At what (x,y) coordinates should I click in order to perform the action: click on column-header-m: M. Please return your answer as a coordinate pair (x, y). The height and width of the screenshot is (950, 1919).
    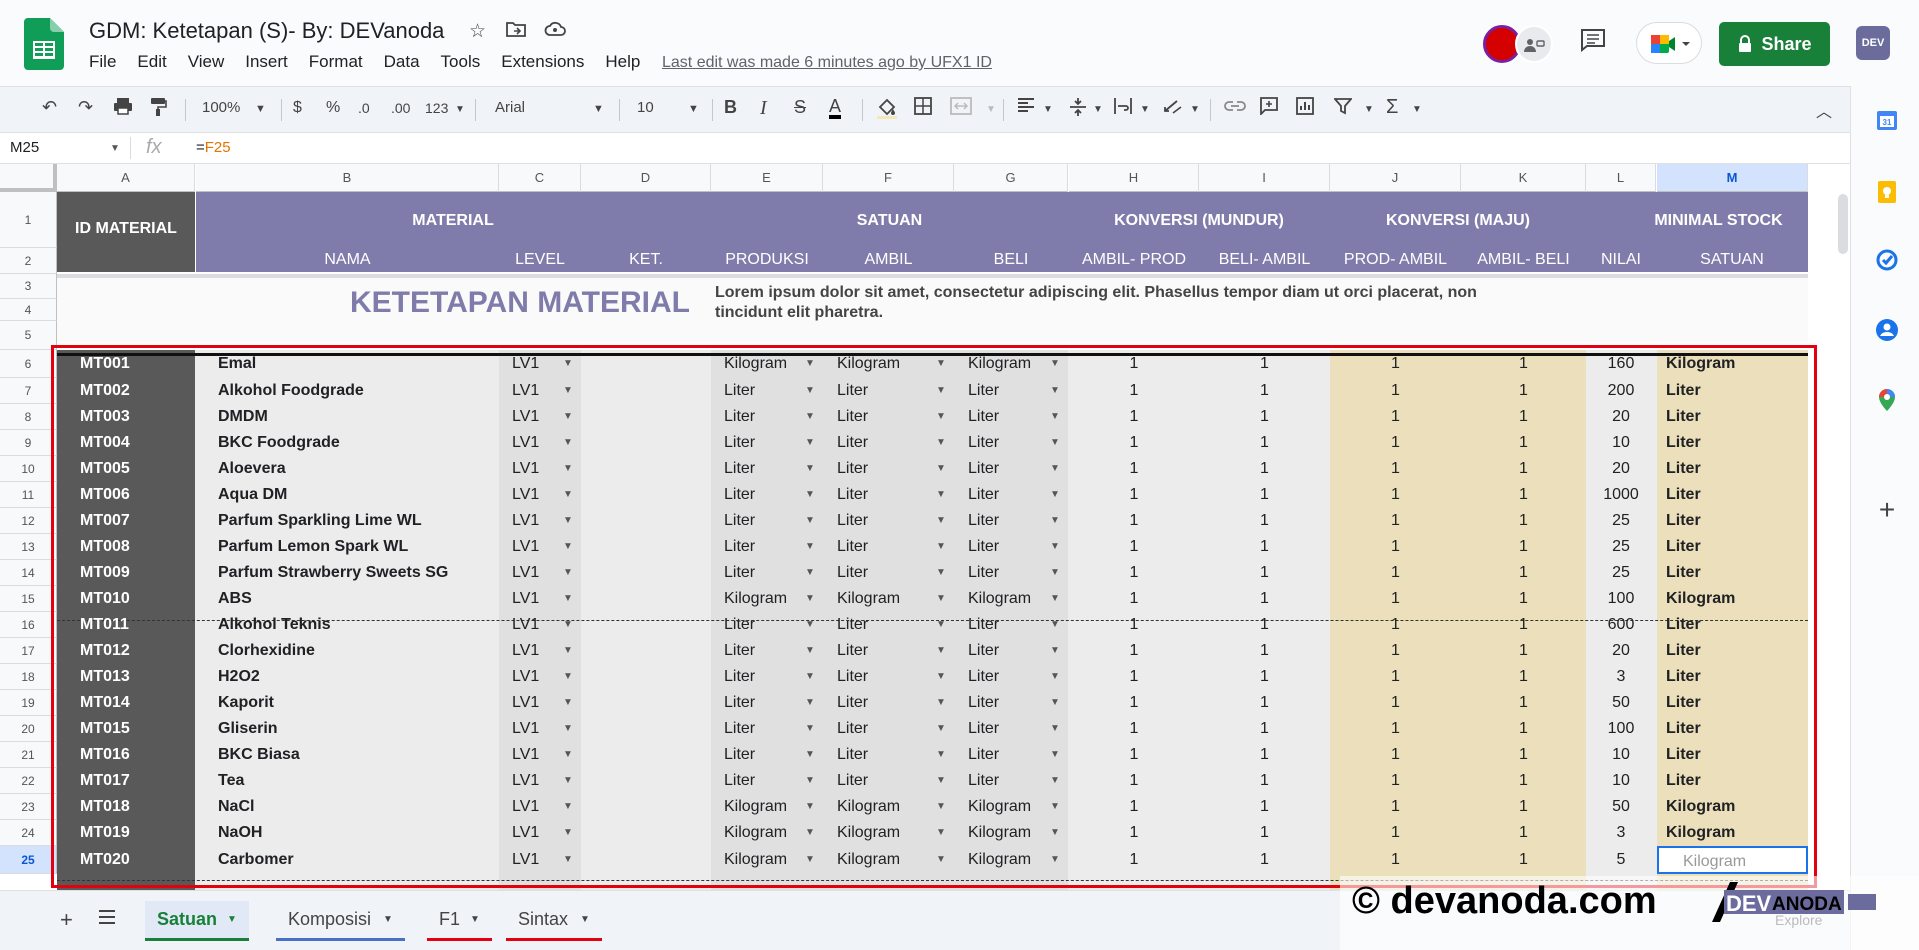
    Looking at the image, I should click on (1732, 178).